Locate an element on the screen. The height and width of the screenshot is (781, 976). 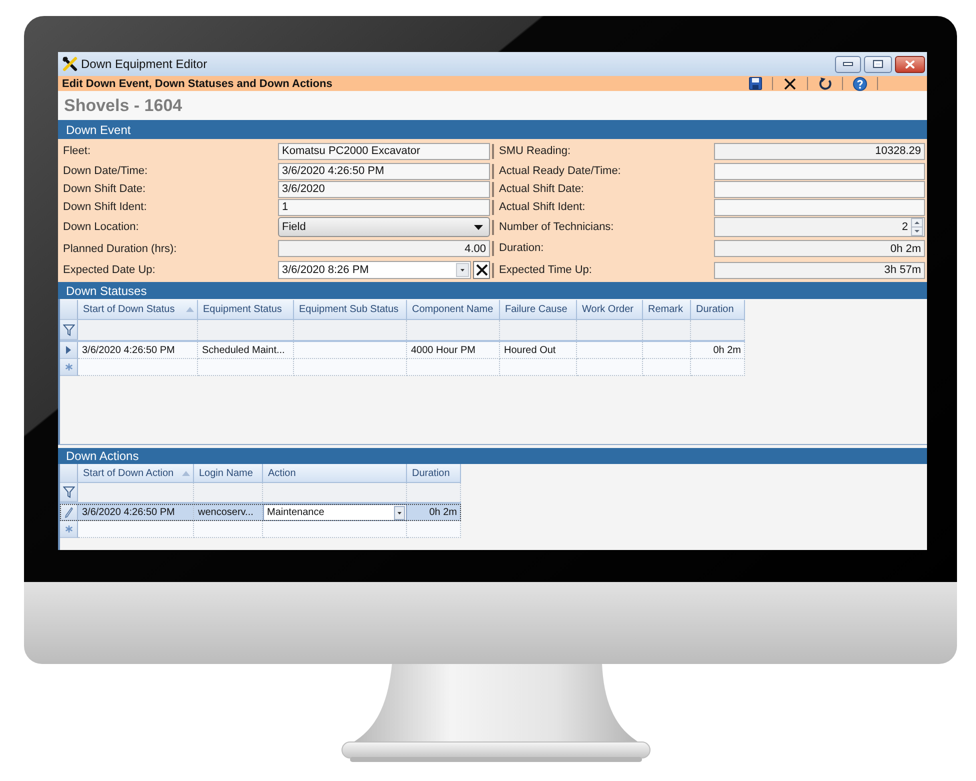
minimize-icon is located at coordinates (848, 64).